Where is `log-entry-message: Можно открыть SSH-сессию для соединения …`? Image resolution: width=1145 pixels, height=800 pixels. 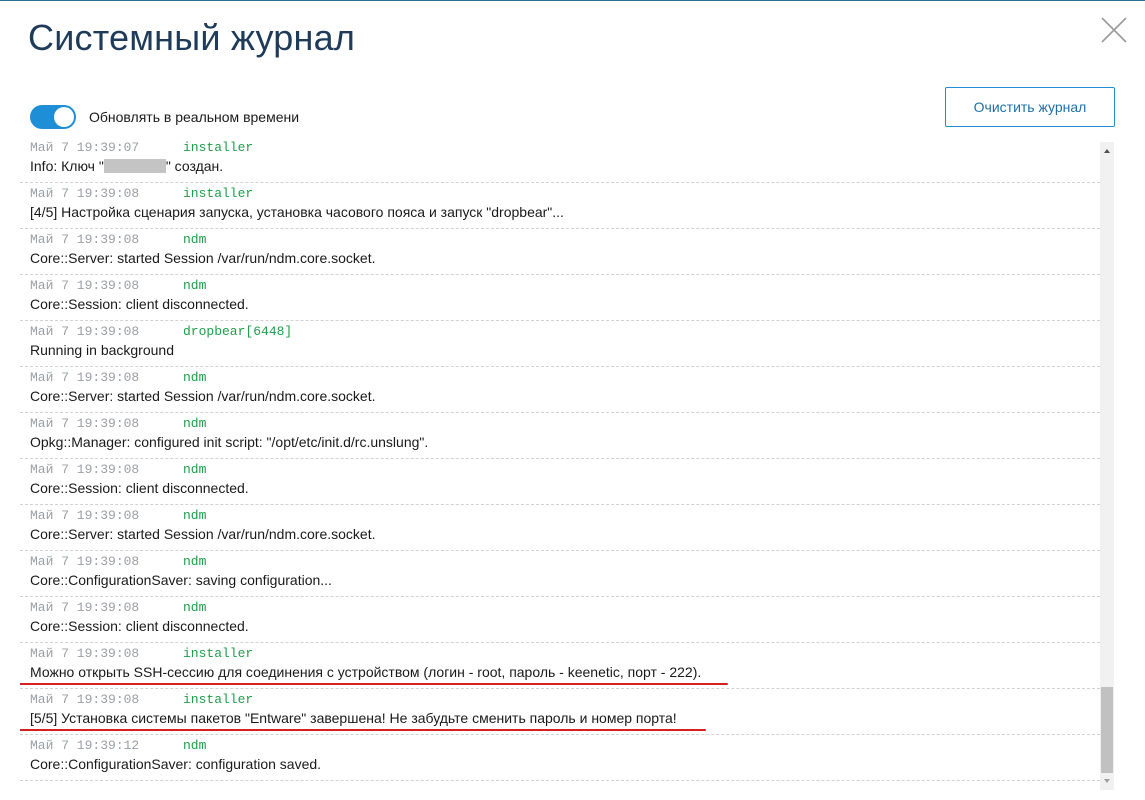 log-entry-message: Можно открыть SSH-сессию для соединения … is located at coordinates (365, 672).